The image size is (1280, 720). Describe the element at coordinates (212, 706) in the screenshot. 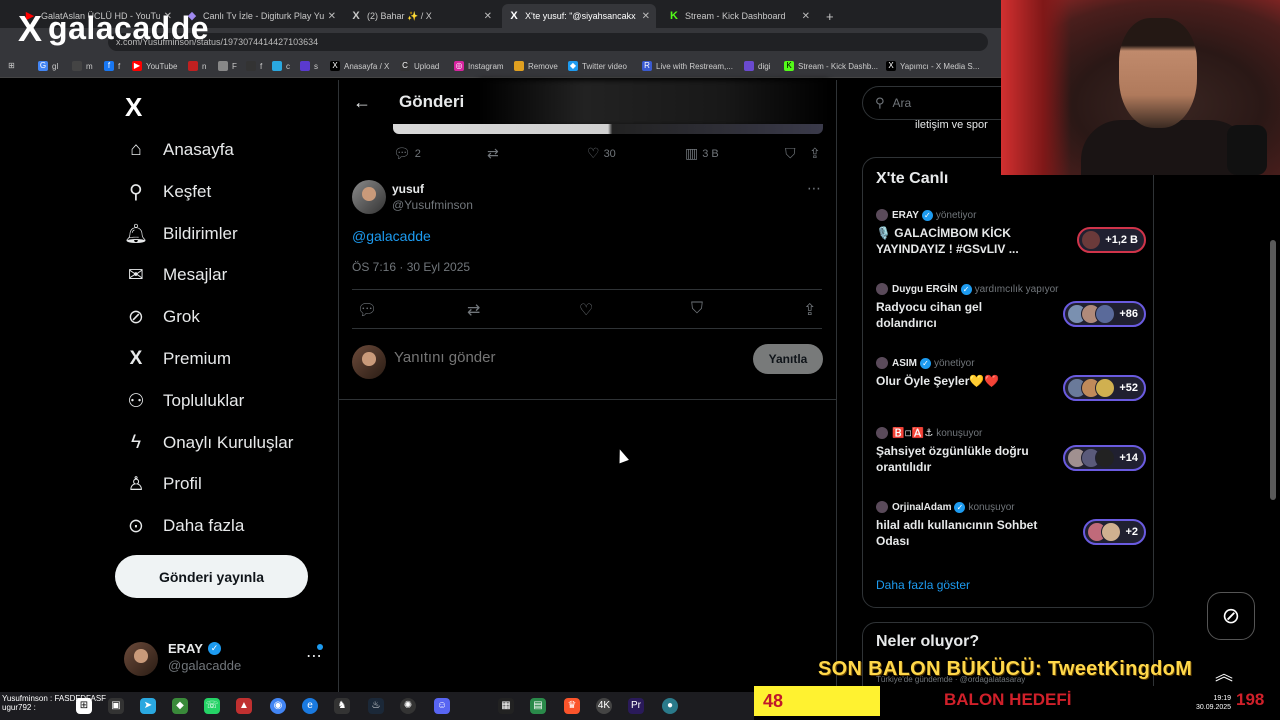

I see `whatsapp-icon: ☏` at that location.